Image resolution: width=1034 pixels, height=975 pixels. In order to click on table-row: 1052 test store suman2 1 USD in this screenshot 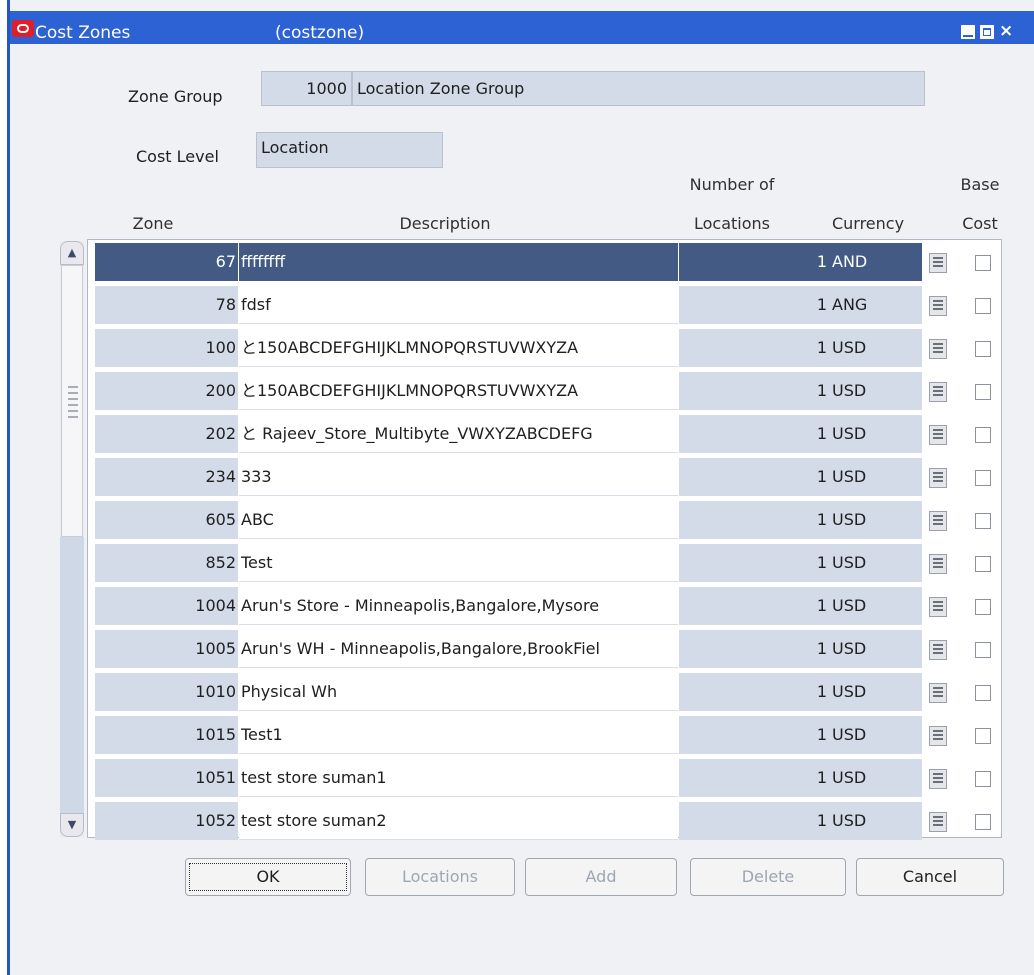, I will do `click(547, 821)`.